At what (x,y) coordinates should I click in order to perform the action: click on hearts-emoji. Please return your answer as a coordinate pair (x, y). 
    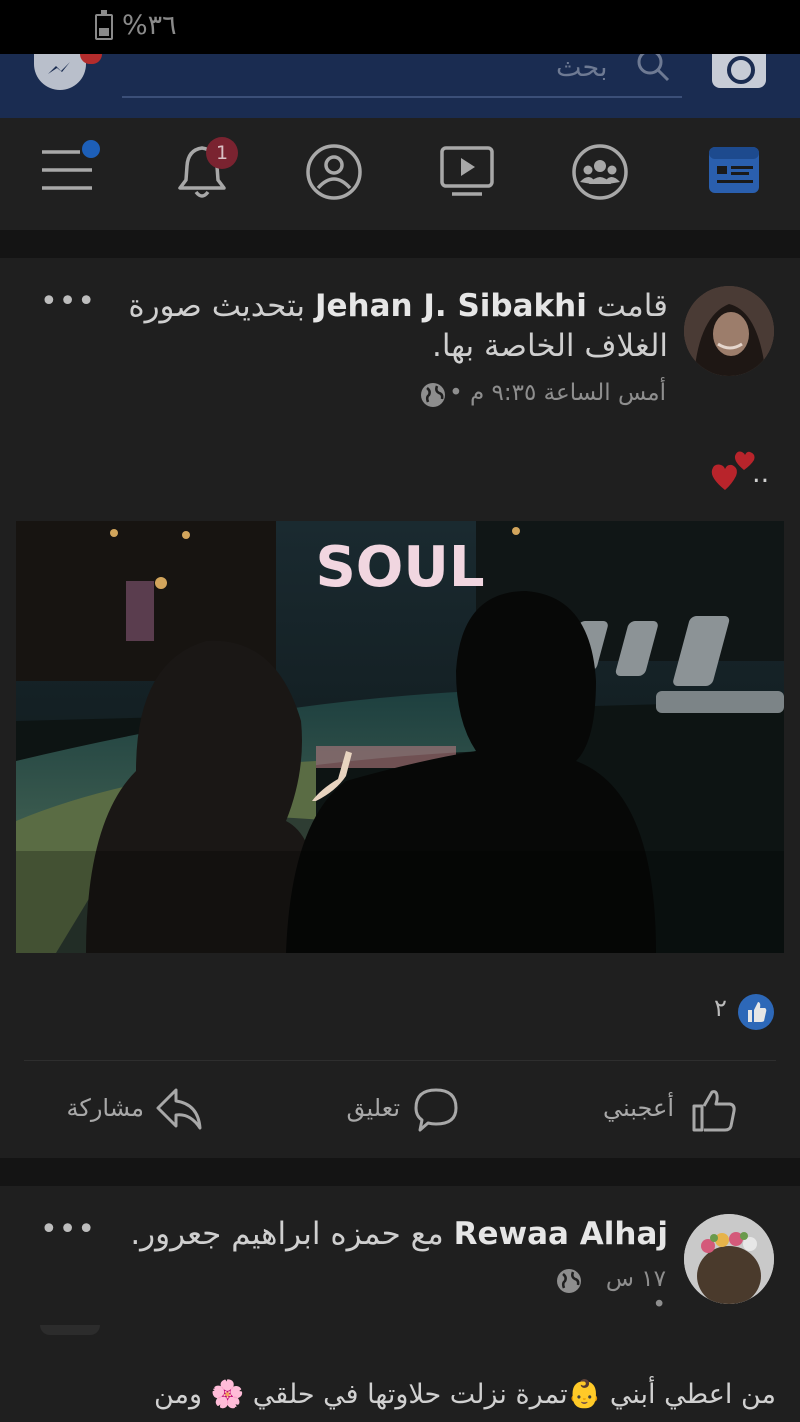
    Looking at the image, I should click on (733, 470).